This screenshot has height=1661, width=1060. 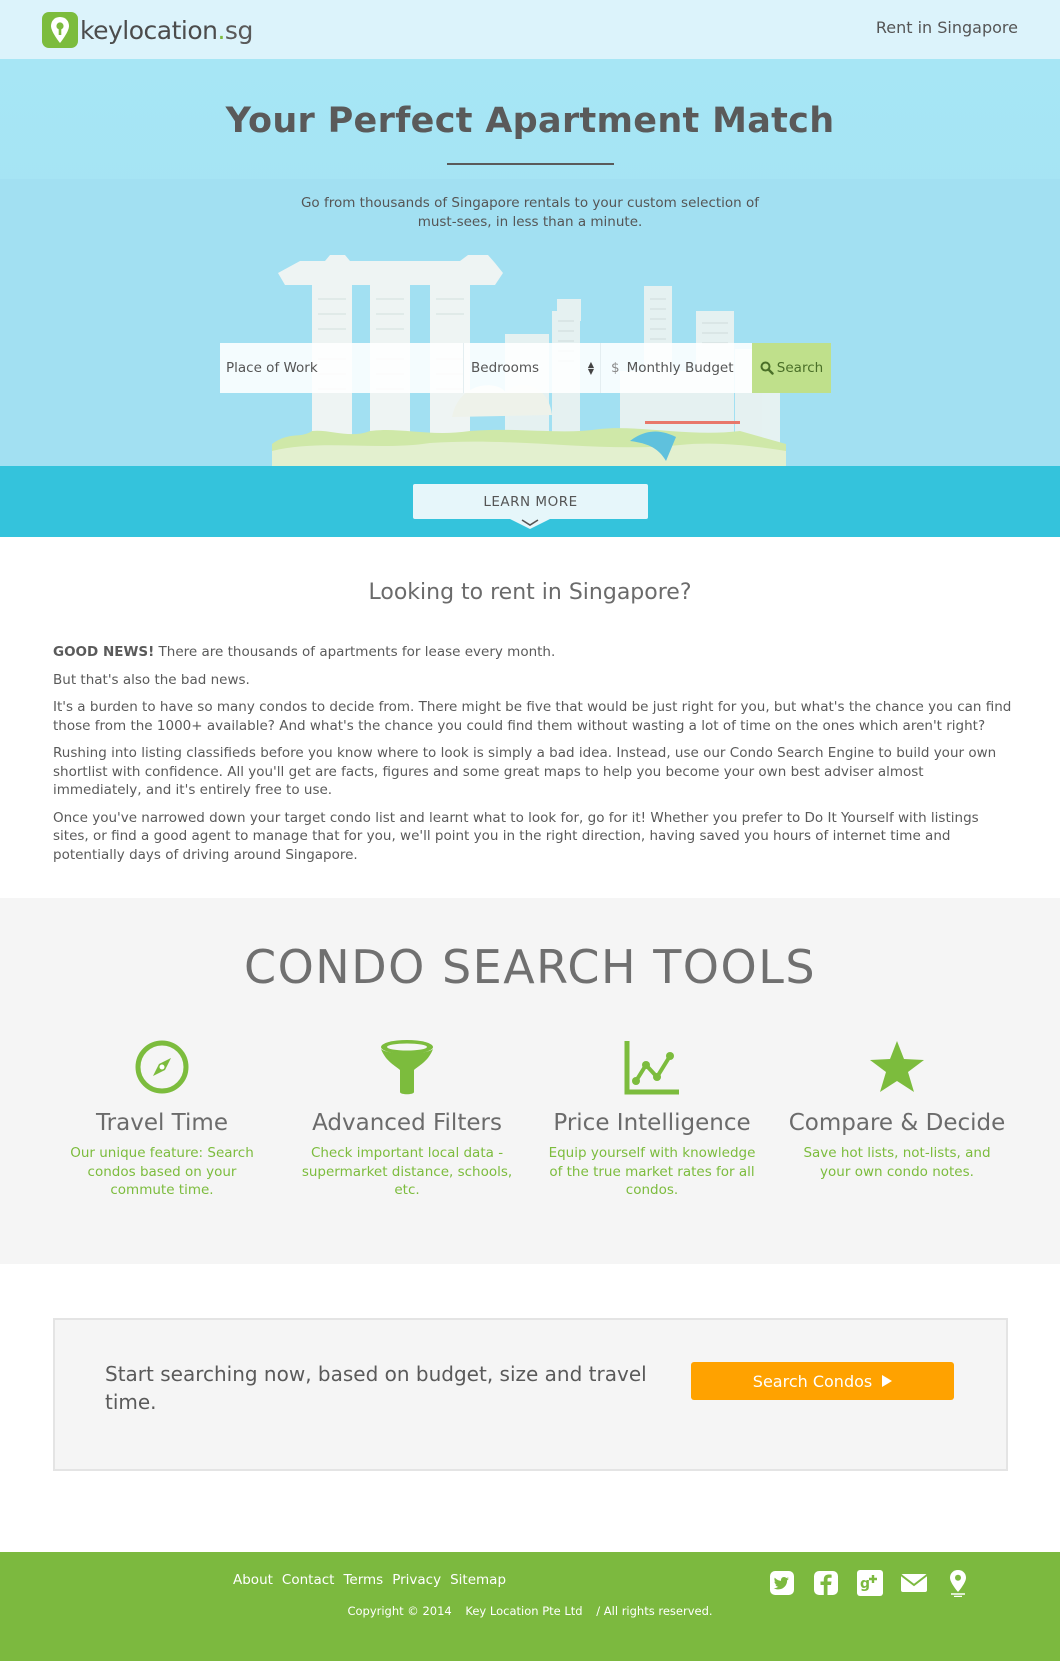 I want to click on footer-link-sitemap: Sitemap, so click(x=478, y=1580).